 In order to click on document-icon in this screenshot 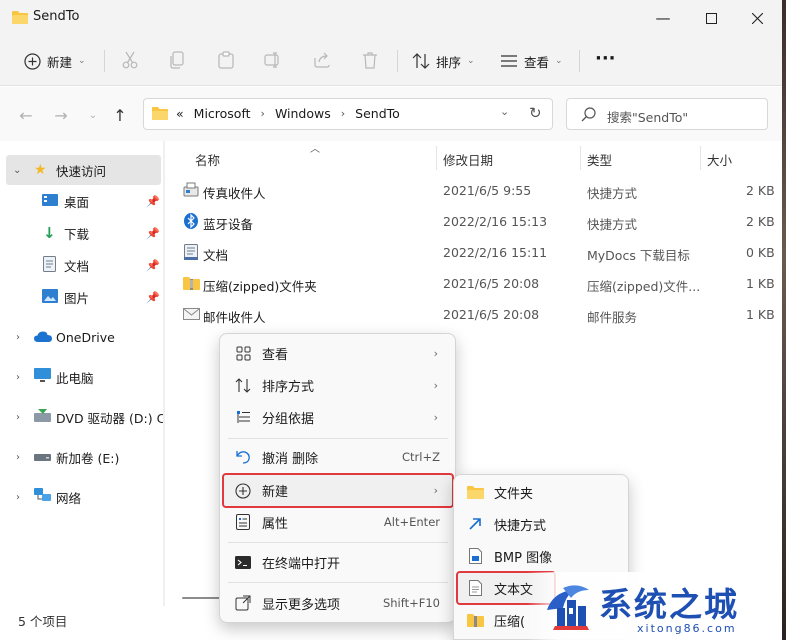, I will do `click(49, 265)`.